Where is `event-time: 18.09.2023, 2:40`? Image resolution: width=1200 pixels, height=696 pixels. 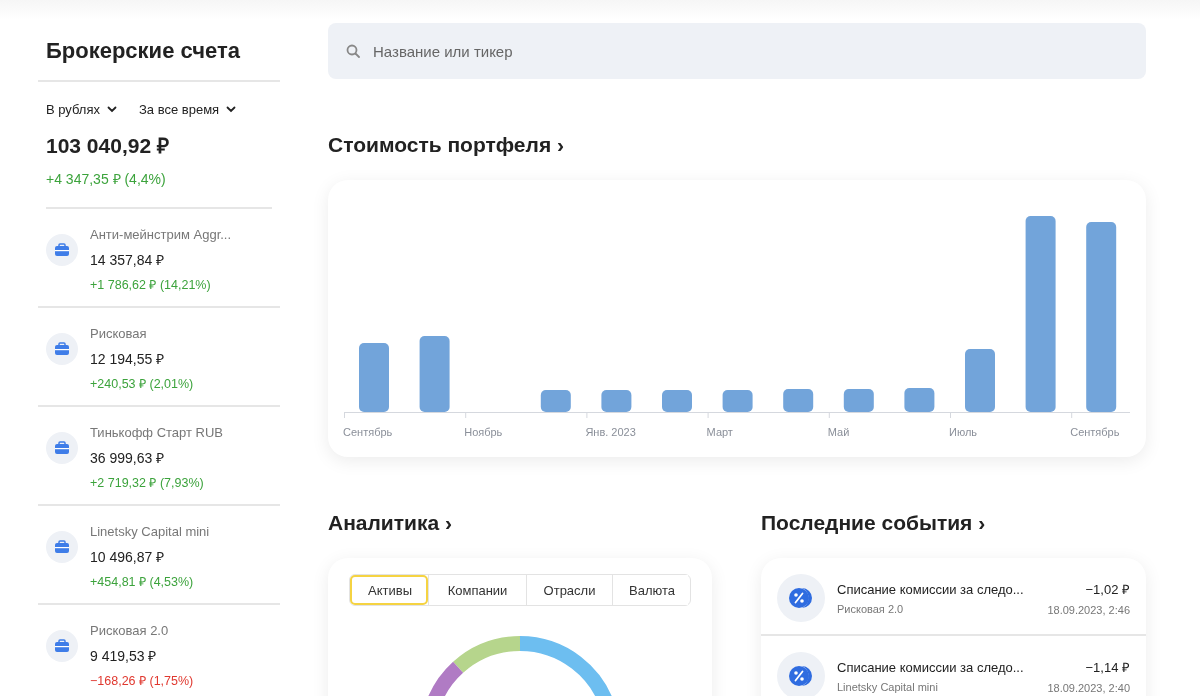
event-time: 18.09.2023, 2:40 is located at coordinates (1088, 688).